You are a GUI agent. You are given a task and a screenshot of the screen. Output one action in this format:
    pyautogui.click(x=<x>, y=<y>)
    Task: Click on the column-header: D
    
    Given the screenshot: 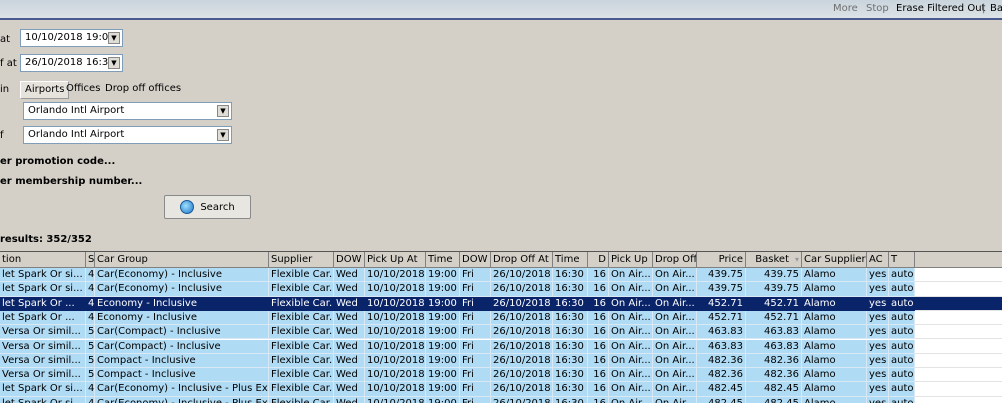 What is the action you would take?
    pyautogui.click(x=598, y=260)
    